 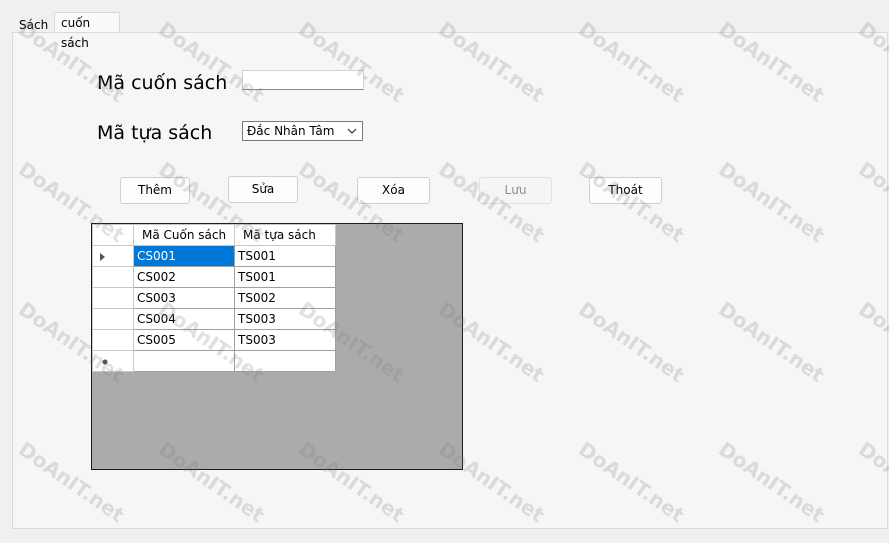 What do you see at coordinates (87, 31) in the screenshot?
I see `tab-cuon-sach: cuốn sách` at bounding box center [87, 31].